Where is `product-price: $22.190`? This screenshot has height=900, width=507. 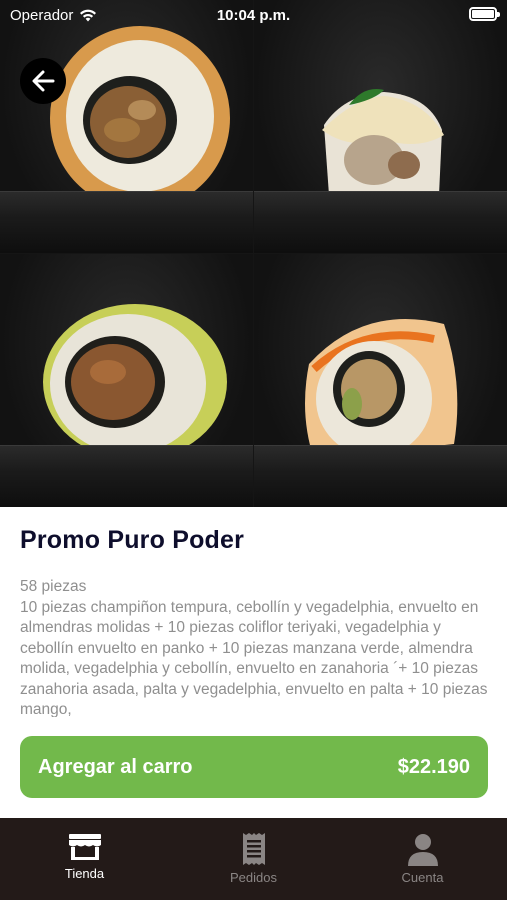 product-price: $22.190 is located at coordinates (433, 766).